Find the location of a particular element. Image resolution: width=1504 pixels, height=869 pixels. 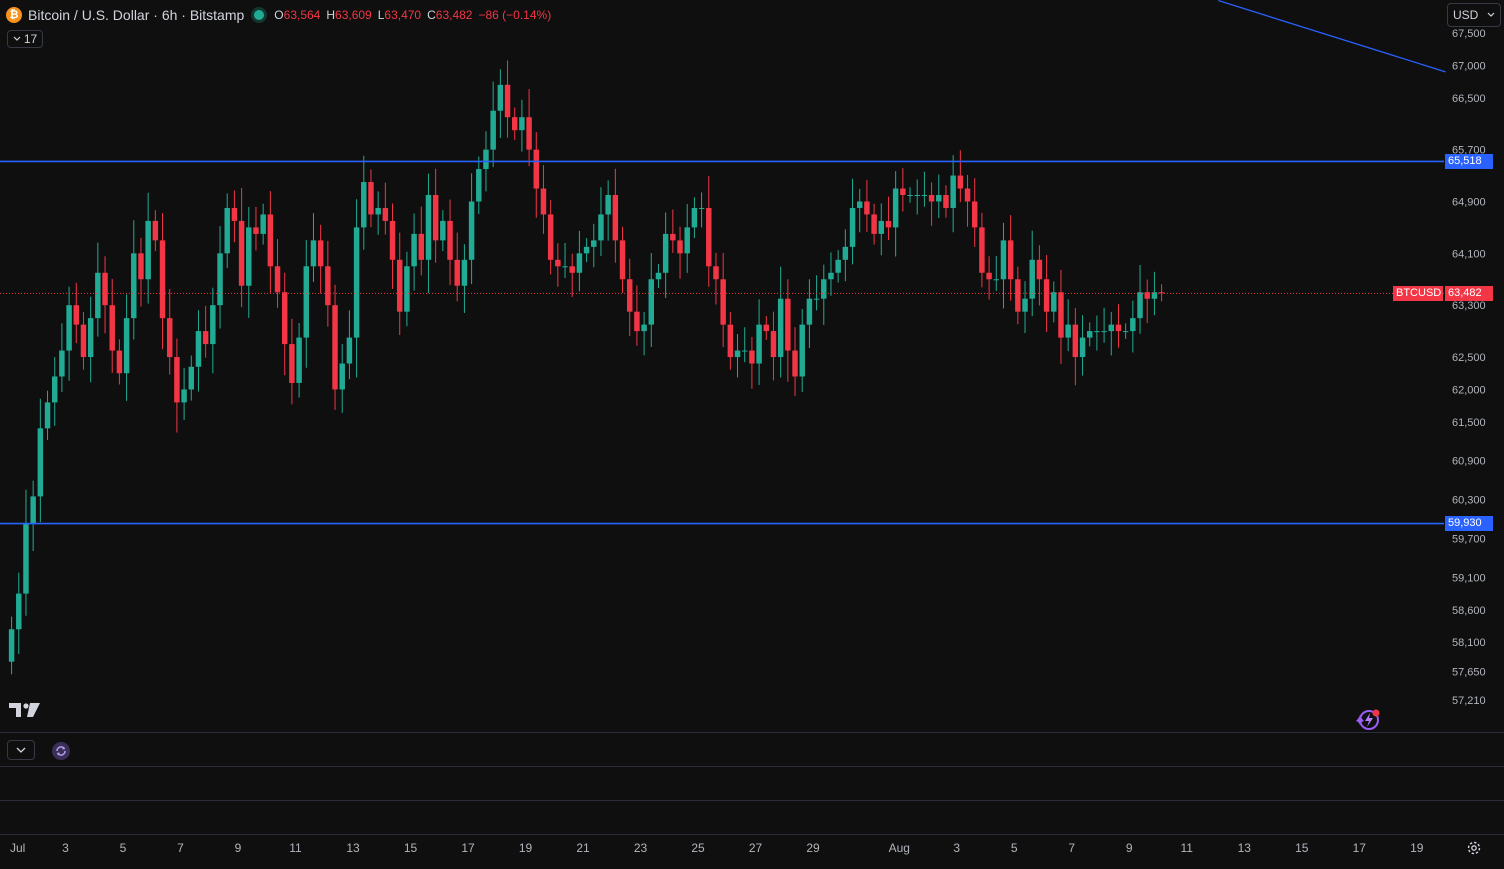

refresh-icon is located at coordinates (61, 751).